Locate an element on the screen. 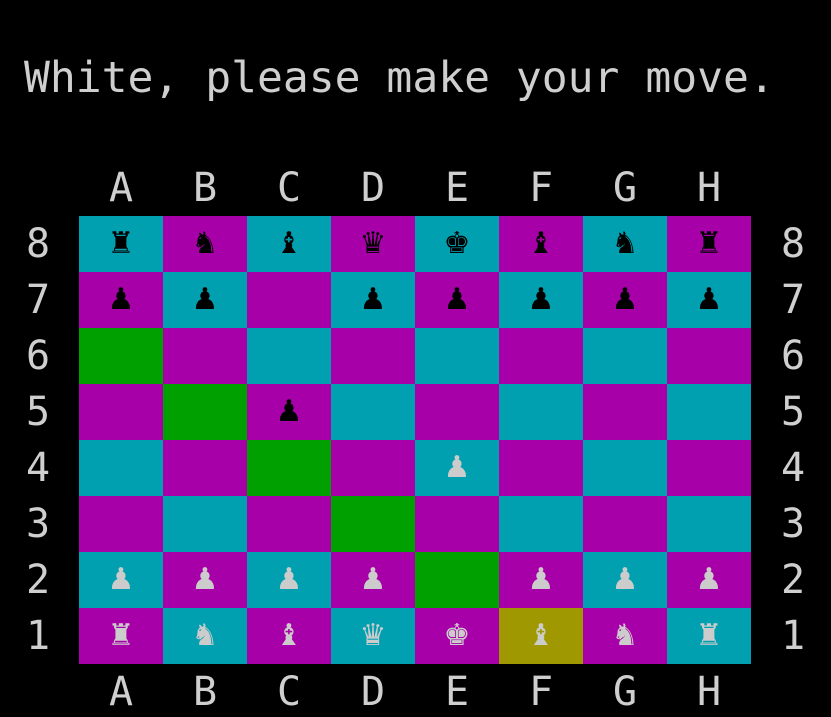 Image resolution: width=831 pixels, height=717 pixels. square-f2: ♟ is located at coordinates (541, 580).